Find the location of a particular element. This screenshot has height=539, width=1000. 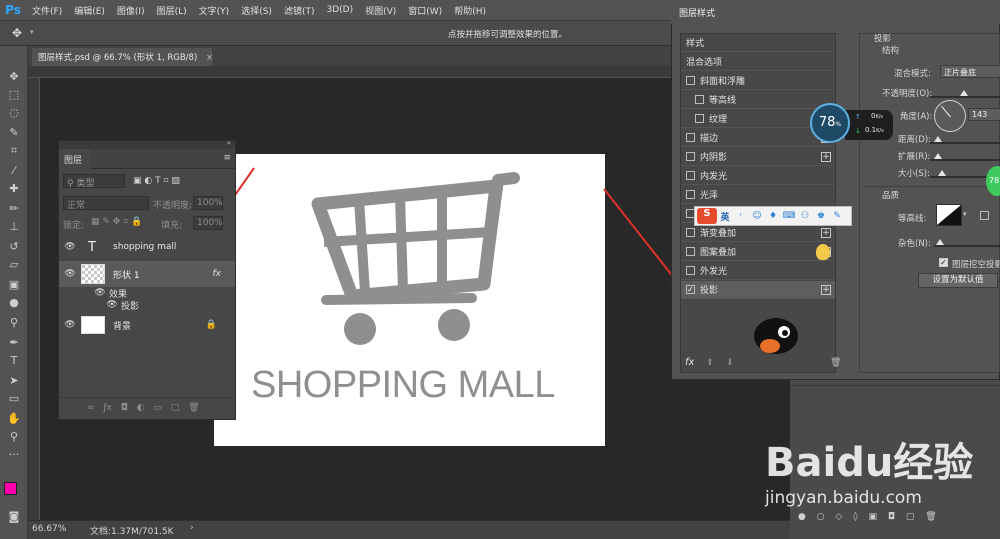

panel-menu-icon: ≡ is located at coordinates (227, 158).